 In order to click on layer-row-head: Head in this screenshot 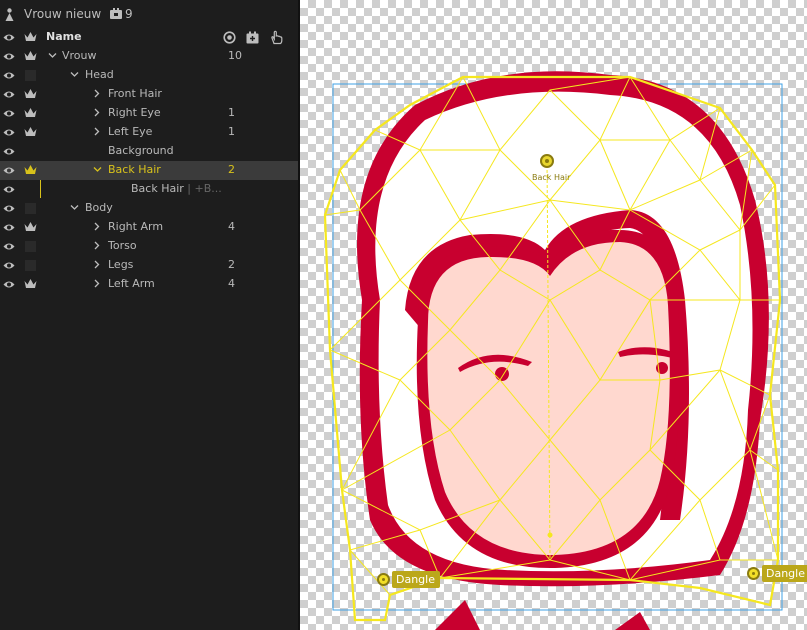, I will do `click(149, 75)`.